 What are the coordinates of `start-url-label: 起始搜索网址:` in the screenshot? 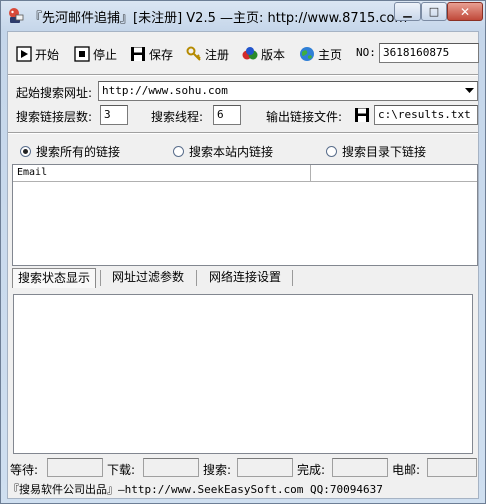 It's located at (54, 93).